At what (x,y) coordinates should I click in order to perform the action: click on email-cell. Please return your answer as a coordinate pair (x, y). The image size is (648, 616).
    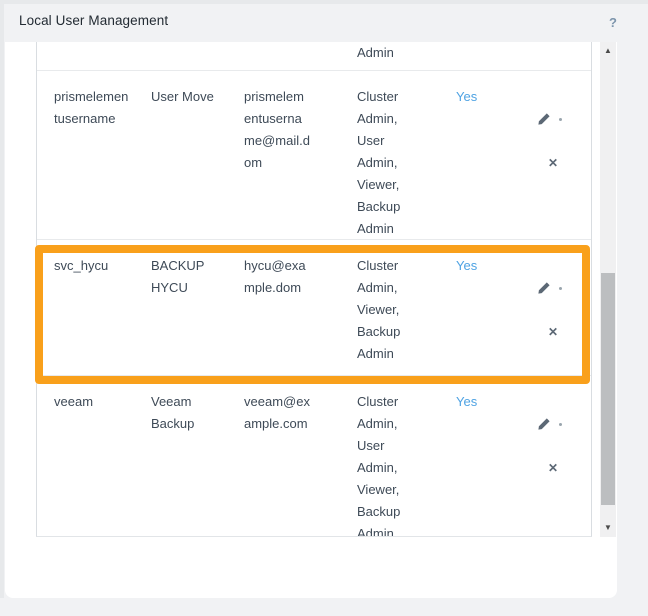
    Looking at the image, I should click on (300, 56).